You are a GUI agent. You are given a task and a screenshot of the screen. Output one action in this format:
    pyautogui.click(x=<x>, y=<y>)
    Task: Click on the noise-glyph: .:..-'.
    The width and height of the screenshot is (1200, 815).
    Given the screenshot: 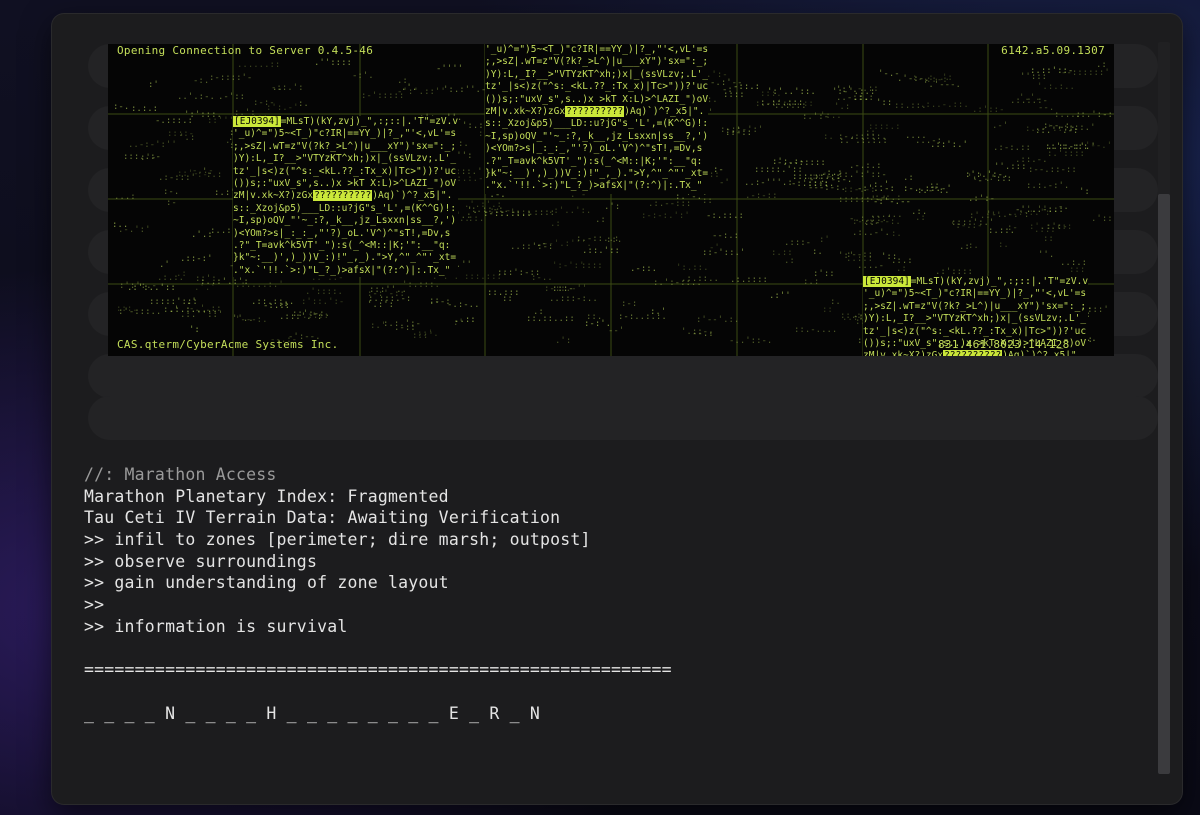 What is the action you would take?
    pyautogui.click(x=871, y=233)
    